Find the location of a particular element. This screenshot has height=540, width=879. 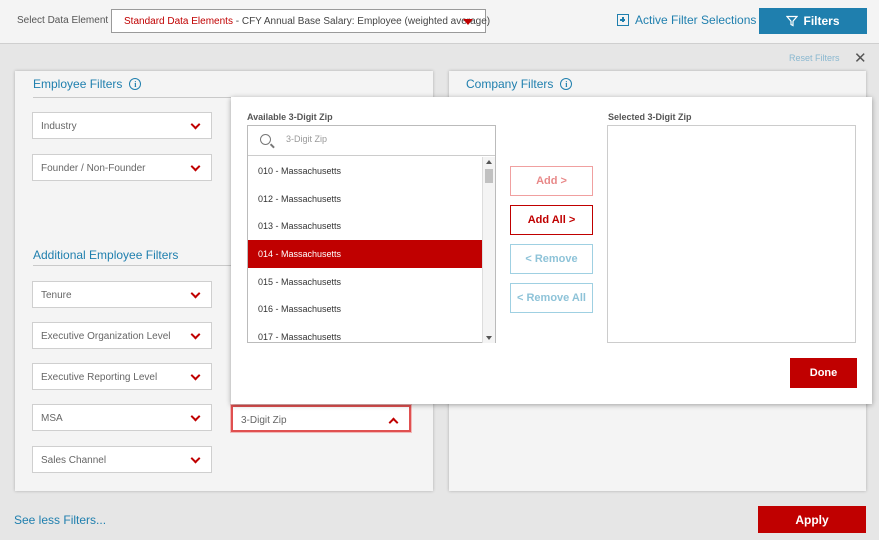

executive-organization-level-label: Executive Organization Level is located at coordinates (106, 336).